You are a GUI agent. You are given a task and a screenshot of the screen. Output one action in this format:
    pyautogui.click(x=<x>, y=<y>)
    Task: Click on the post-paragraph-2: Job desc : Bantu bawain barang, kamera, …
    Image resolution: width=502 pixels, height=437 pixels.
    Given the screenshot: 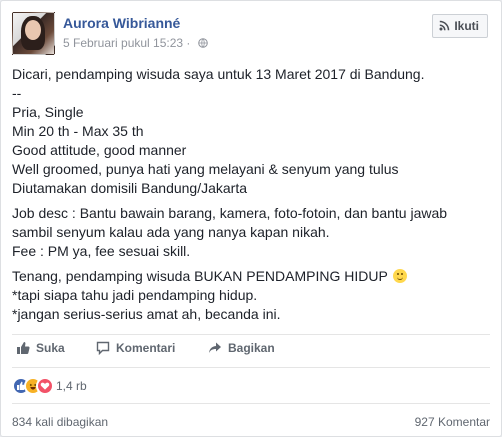 What is the action you would take?
    pyautogui.click(x=251, y=232)
    